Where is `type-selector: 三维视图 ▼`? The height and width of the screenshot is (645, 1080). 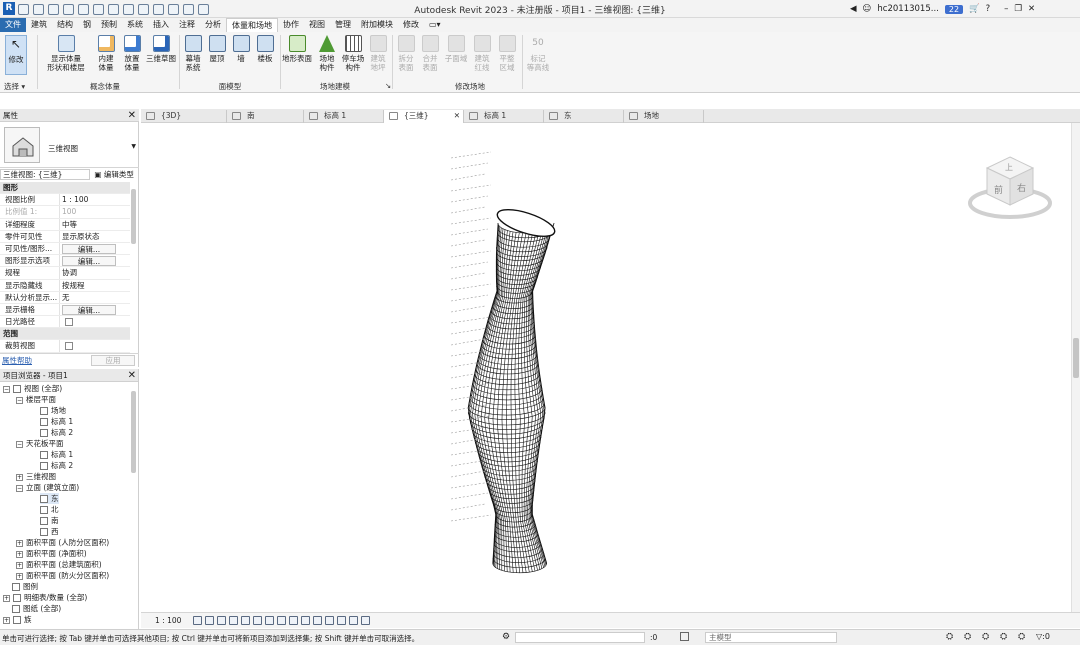 type-selector: 三维视图 ▼ is located at coordinates (69, 145).